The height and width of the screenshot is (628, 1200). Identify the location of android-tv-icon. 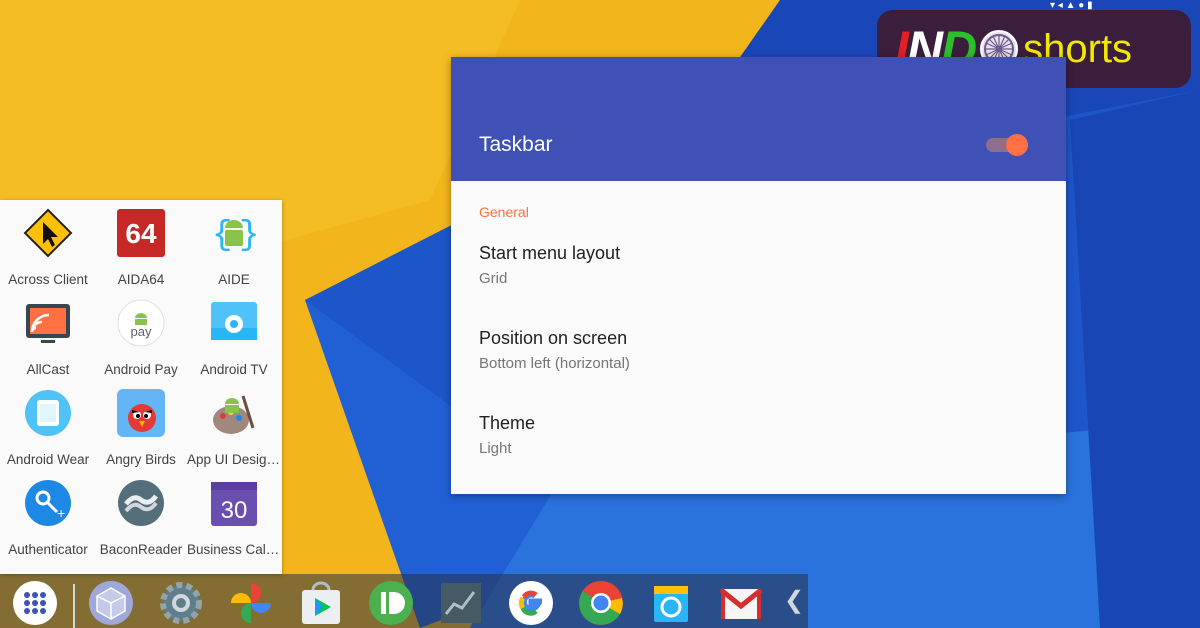
(234, 321).